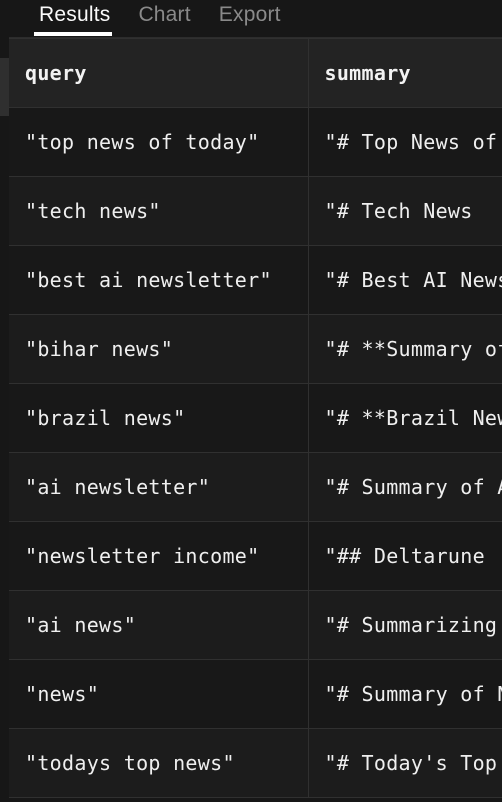 This screenshot has width=502, height=802. Describe the element at coordinates (250, 15) in the screenshot. I see `tab-export: Export` at that location.